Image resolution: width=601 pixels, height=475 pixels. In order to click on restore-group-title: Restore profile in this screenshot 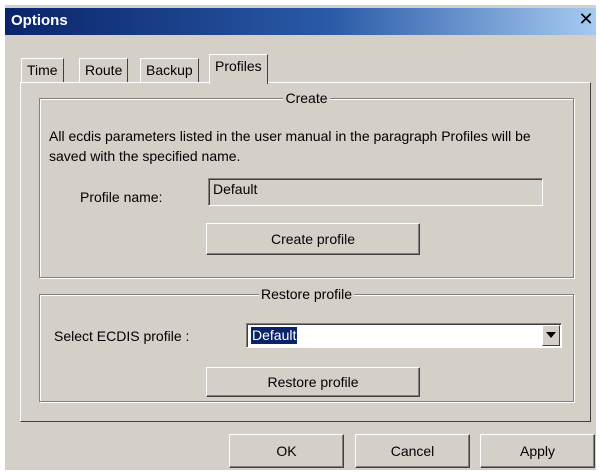, I will do `click(306, 294)`.